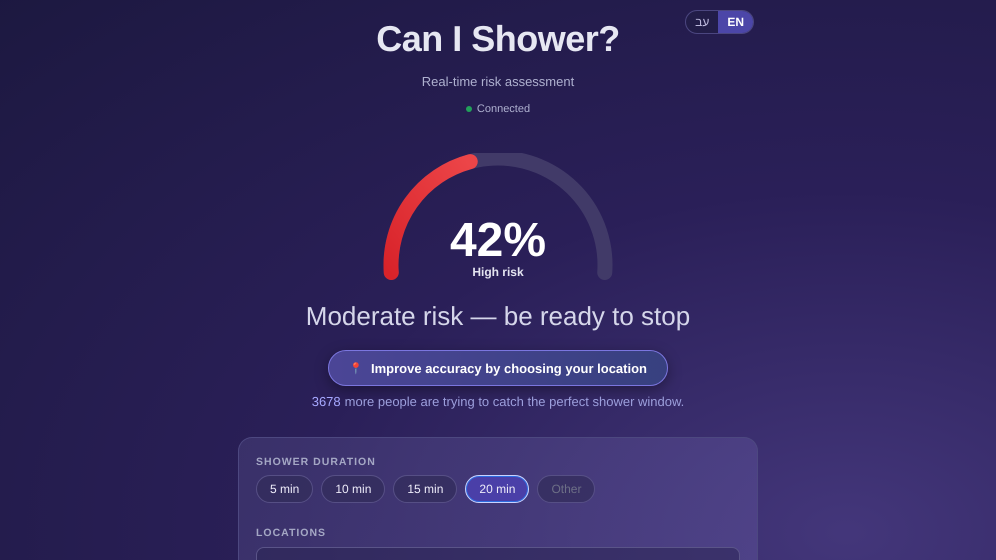 Image resolution: width=996 pixels, height=560 pixels. Describe the element at coordinates (326, 401) in the screenshot. I see `people-count: 3678` at that location.